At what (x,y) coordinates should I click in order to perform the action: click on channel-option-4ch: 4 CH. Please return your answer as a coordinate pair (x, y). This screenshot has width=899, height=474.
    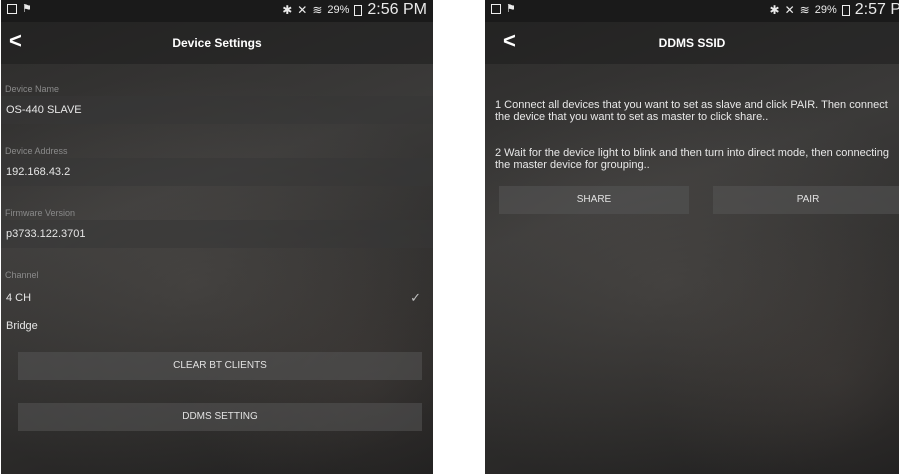
    Looking at the image, I should click on (18, 298).